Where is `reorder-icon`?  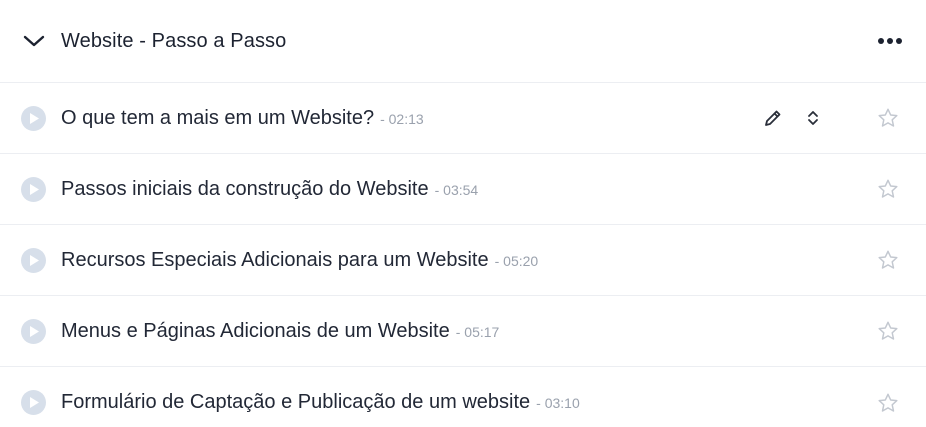 reorder-icon is located at coordinates (813, 118).